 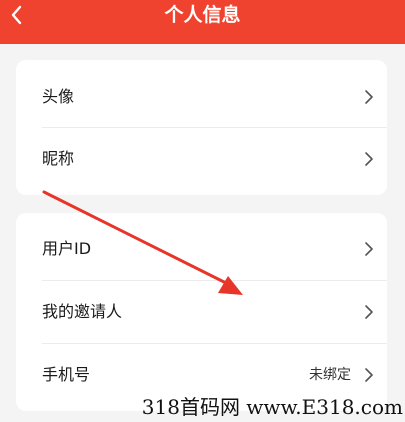 I want to click on list-item-inviter: 我的邀请人, so click(x=201, y=312).